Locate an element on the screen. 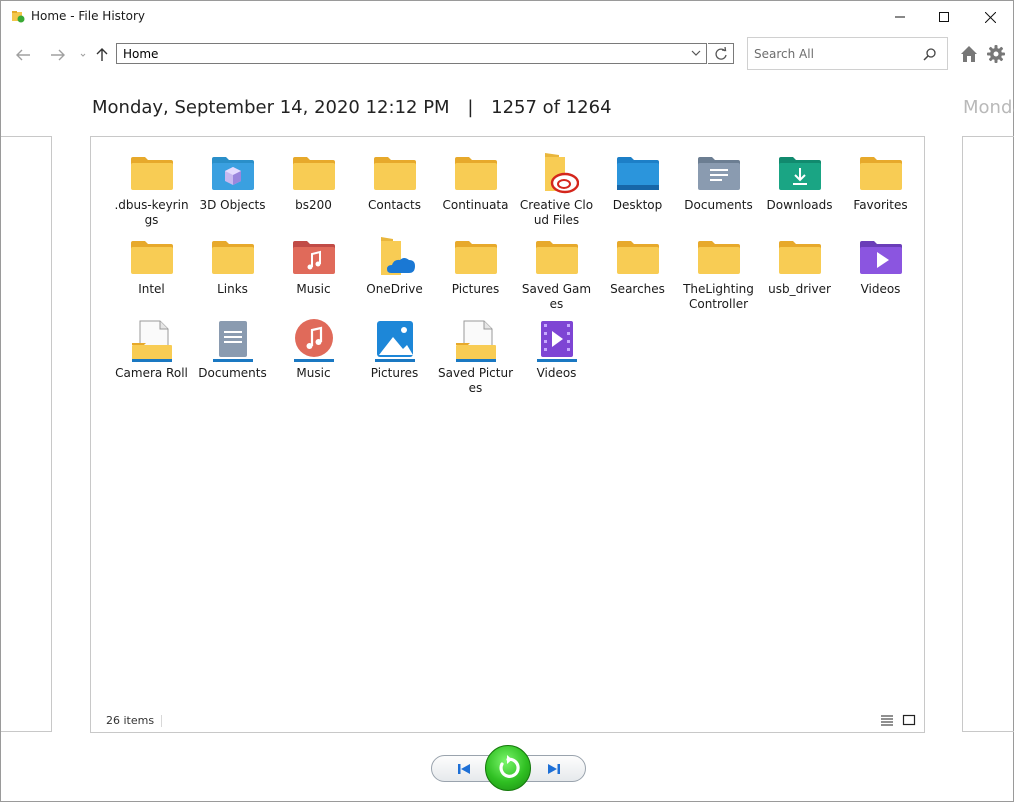 The image size is (1014, 802). file-item-label: OneDrive is located at coordinates (394, 289).